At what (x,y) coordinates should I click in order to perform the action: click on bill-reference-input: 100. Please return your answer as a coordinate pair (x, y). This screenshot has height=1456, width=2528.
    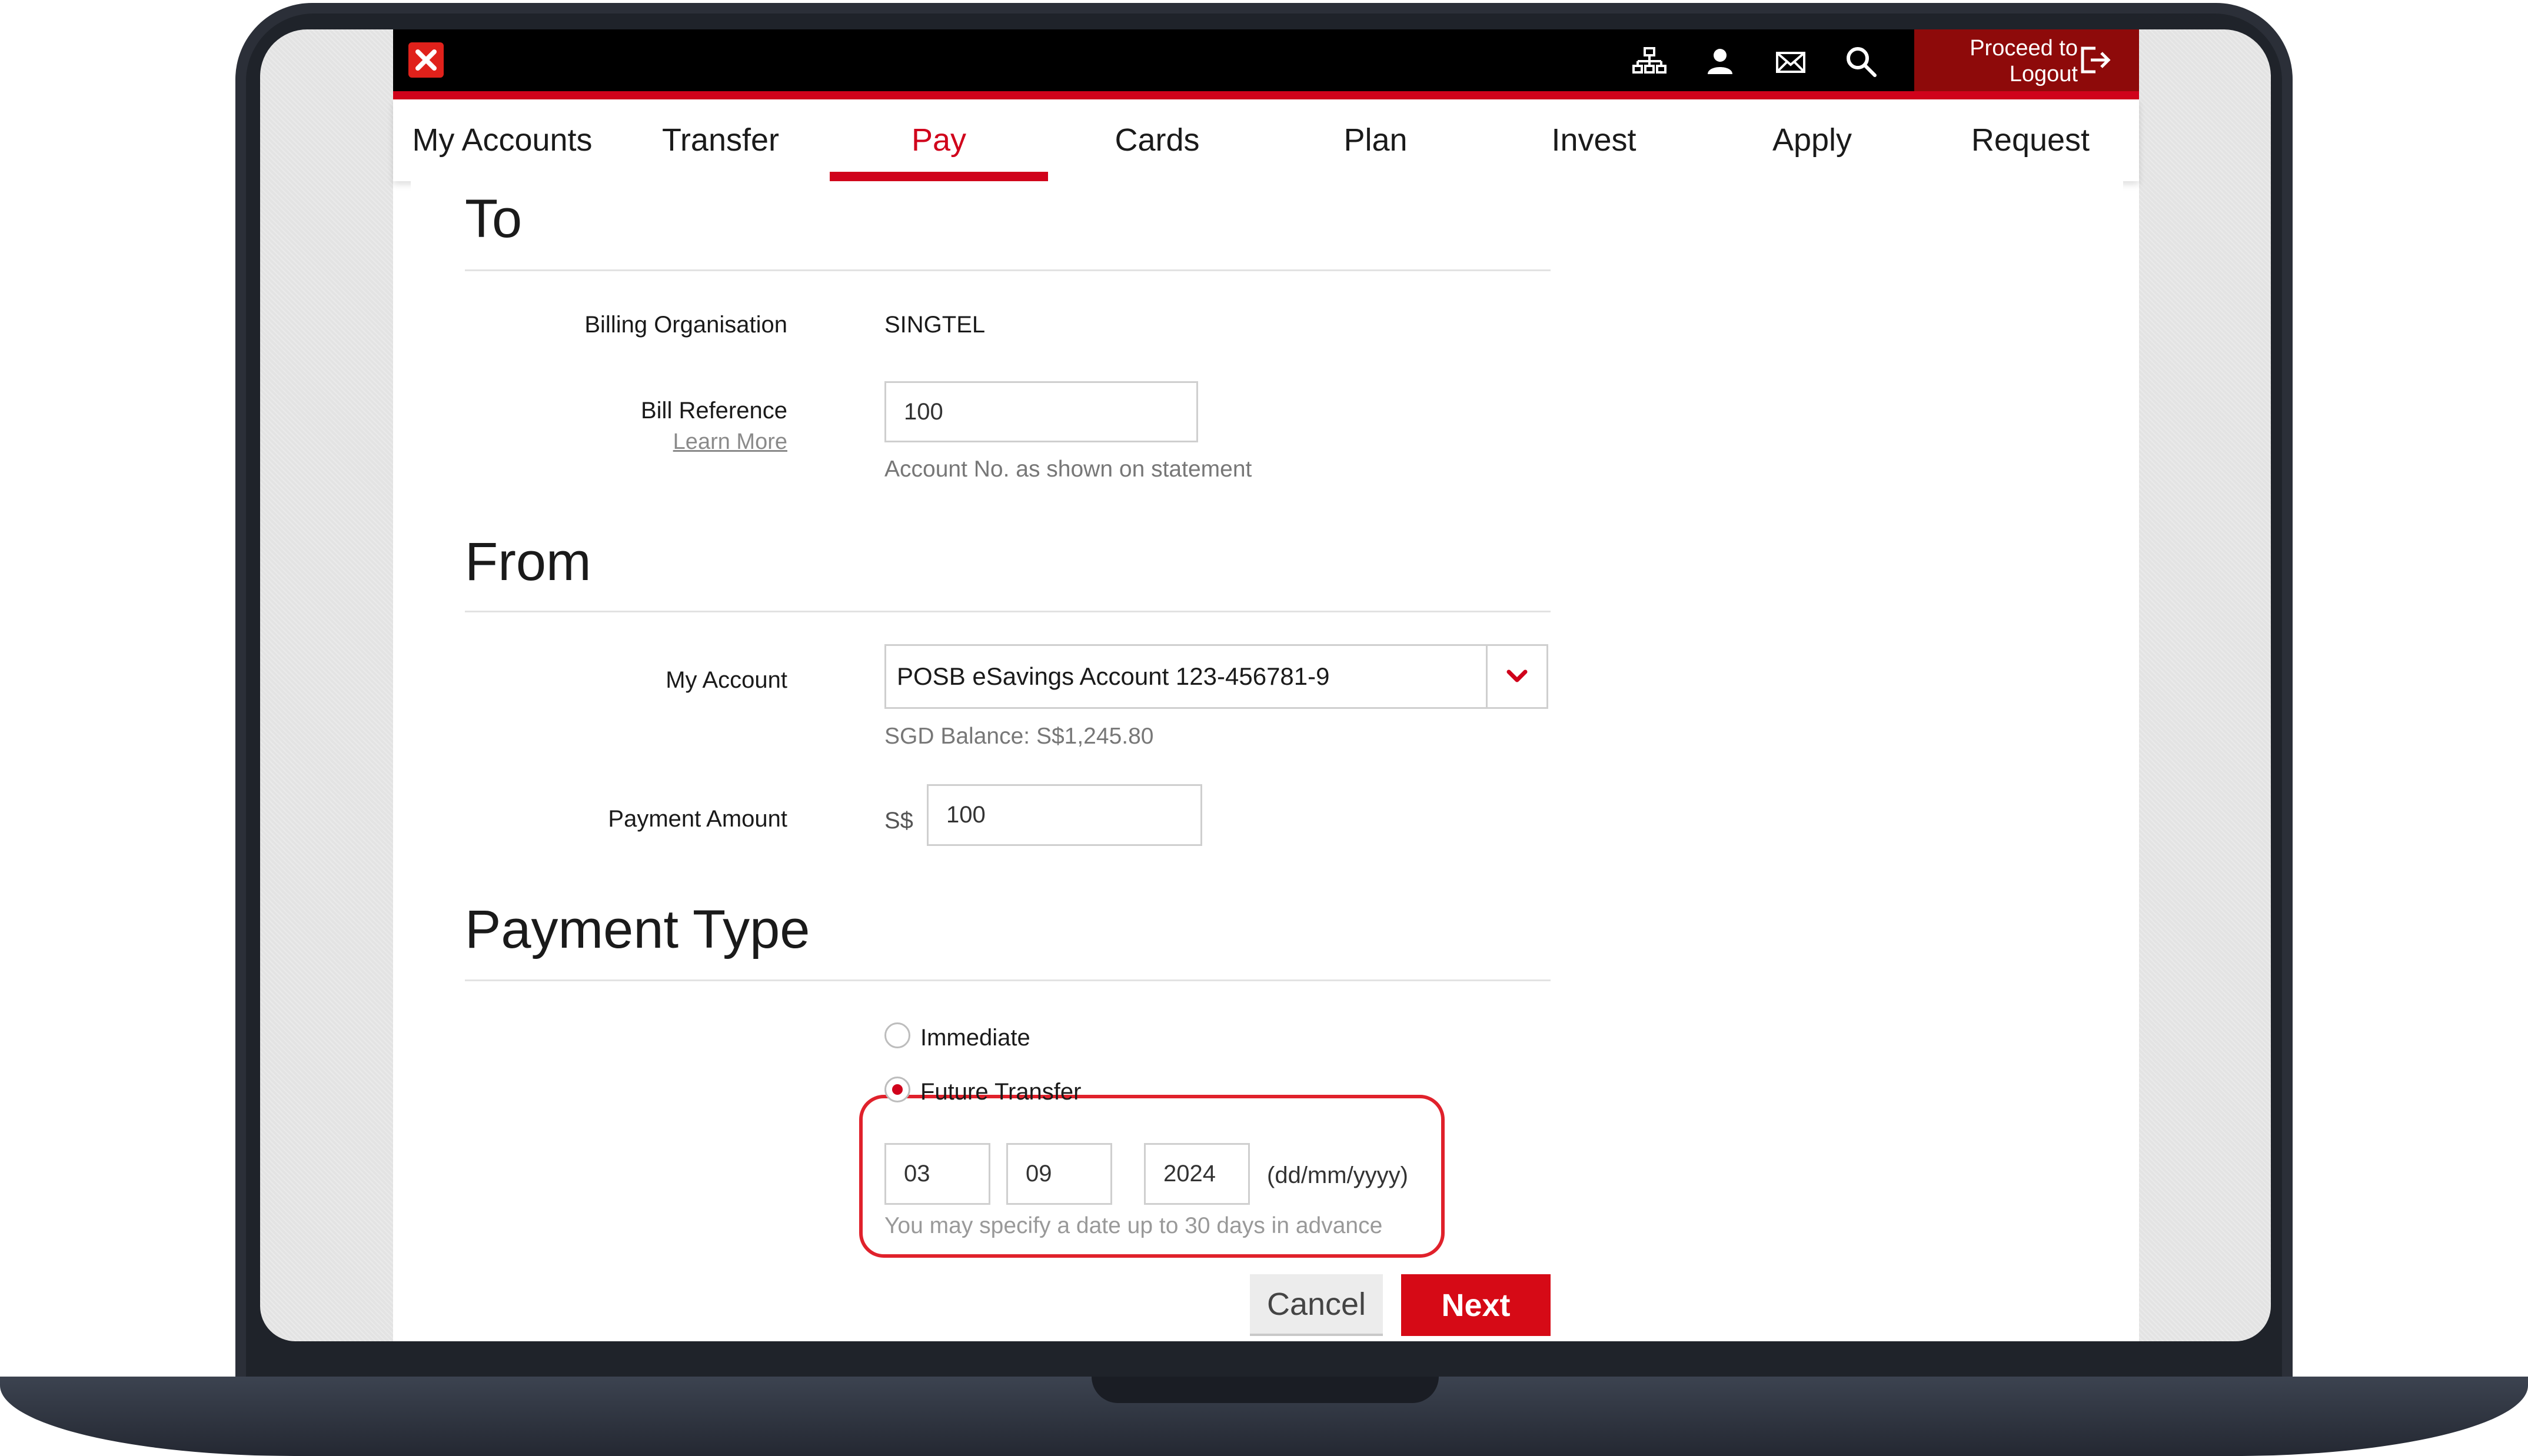
    Looking at the image, I should click on (1041, 411).